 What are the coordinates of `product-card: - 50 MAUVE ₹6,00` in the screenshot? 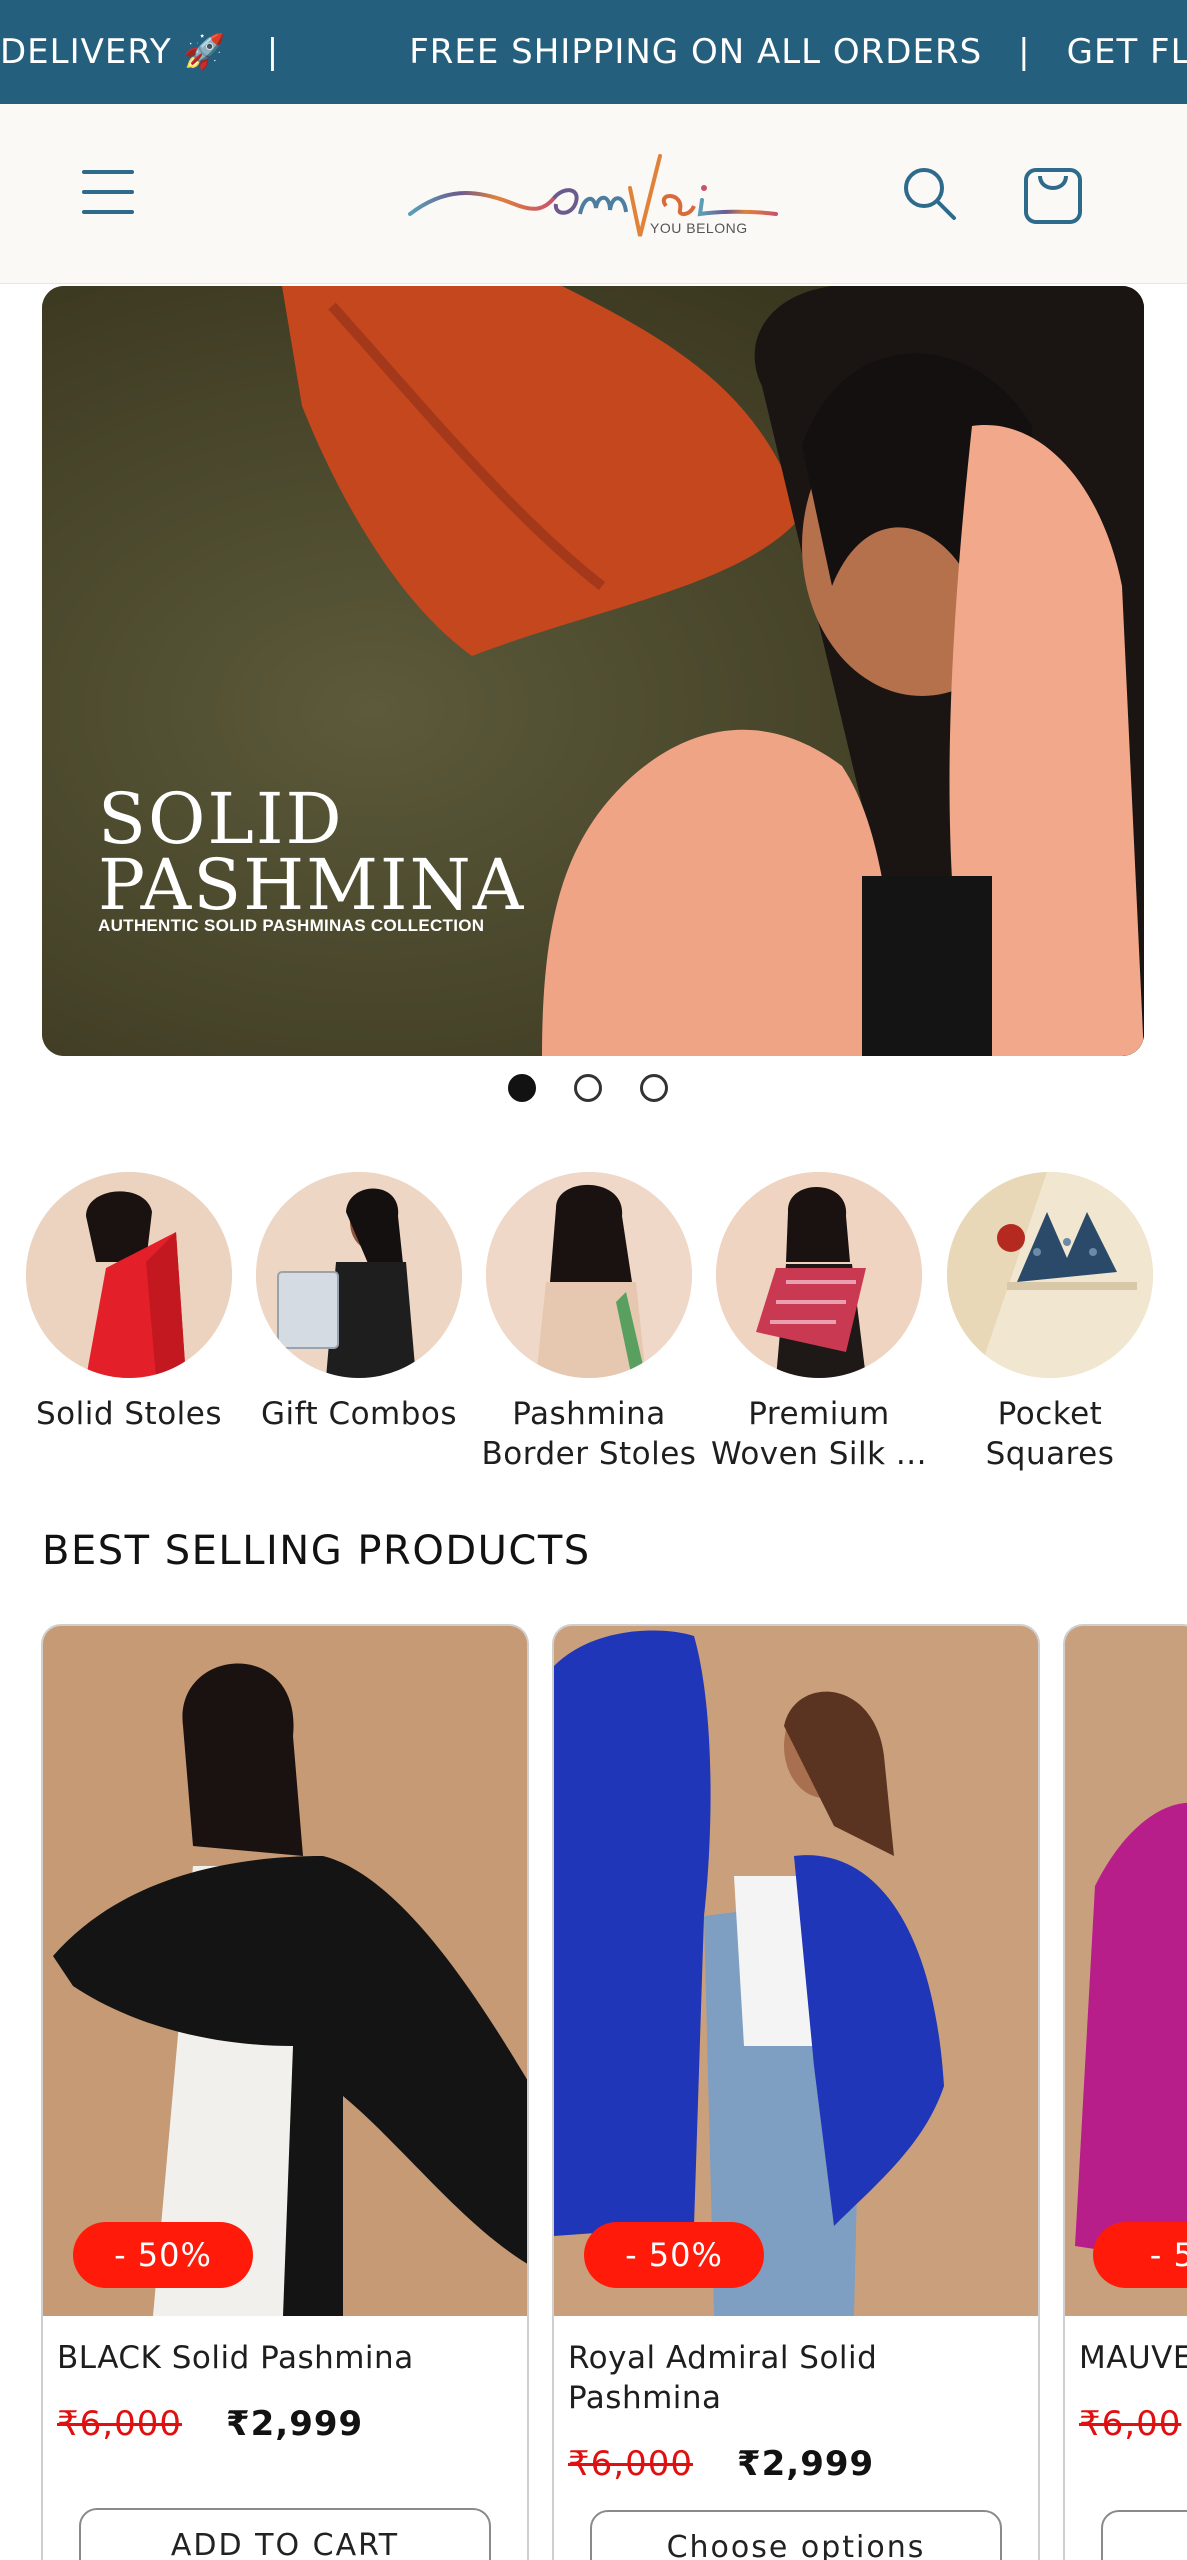 It's located at (1125, 2092).